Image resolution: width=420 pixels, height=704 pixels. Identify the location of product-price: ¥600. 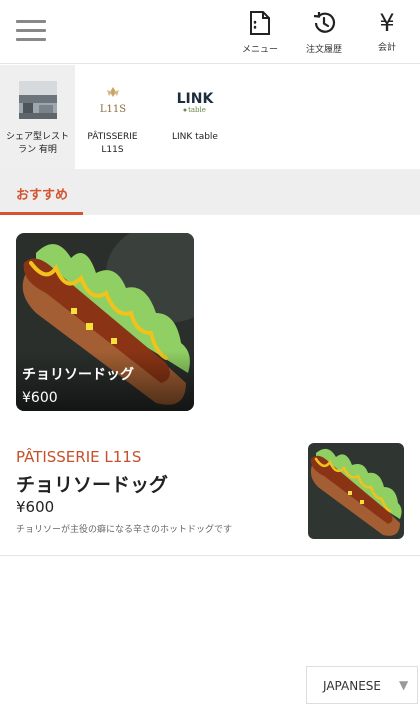
(35, 507).